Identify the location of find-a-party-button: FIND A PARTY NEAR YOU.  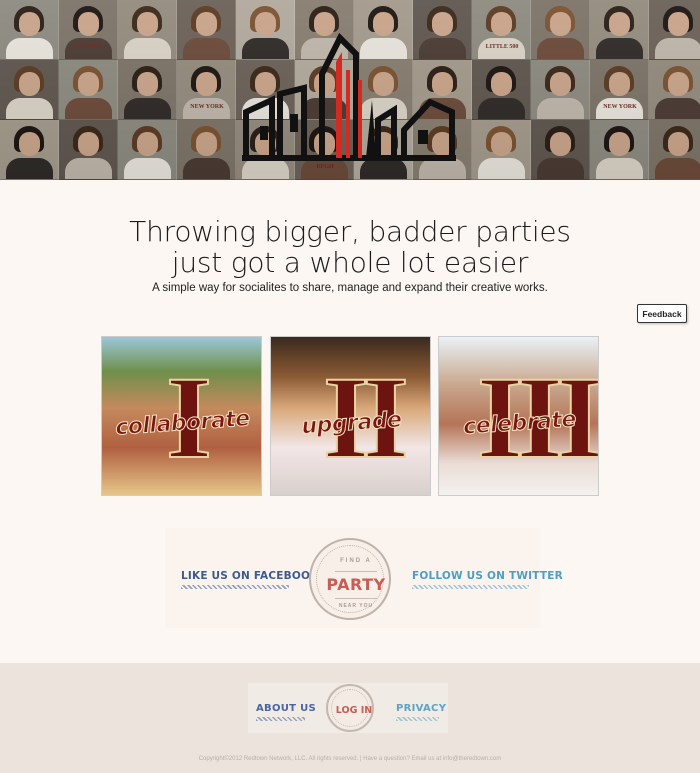
(350, 579).